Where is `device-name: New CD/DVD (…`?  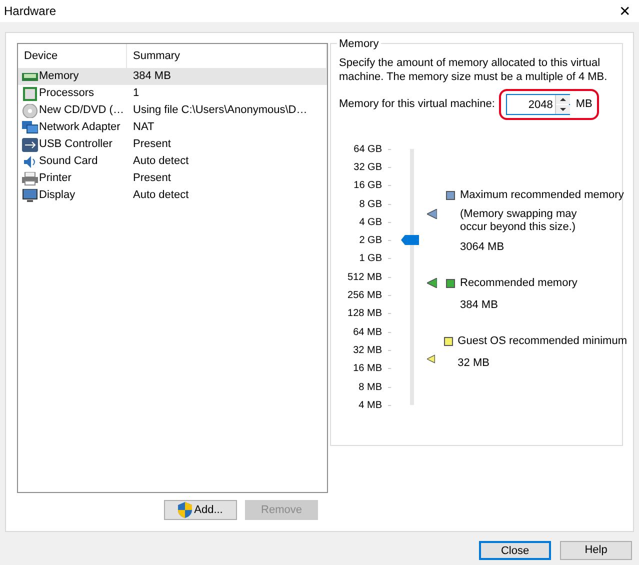 device-name: New CD/DVD (… is located at coordinates (81, 110).